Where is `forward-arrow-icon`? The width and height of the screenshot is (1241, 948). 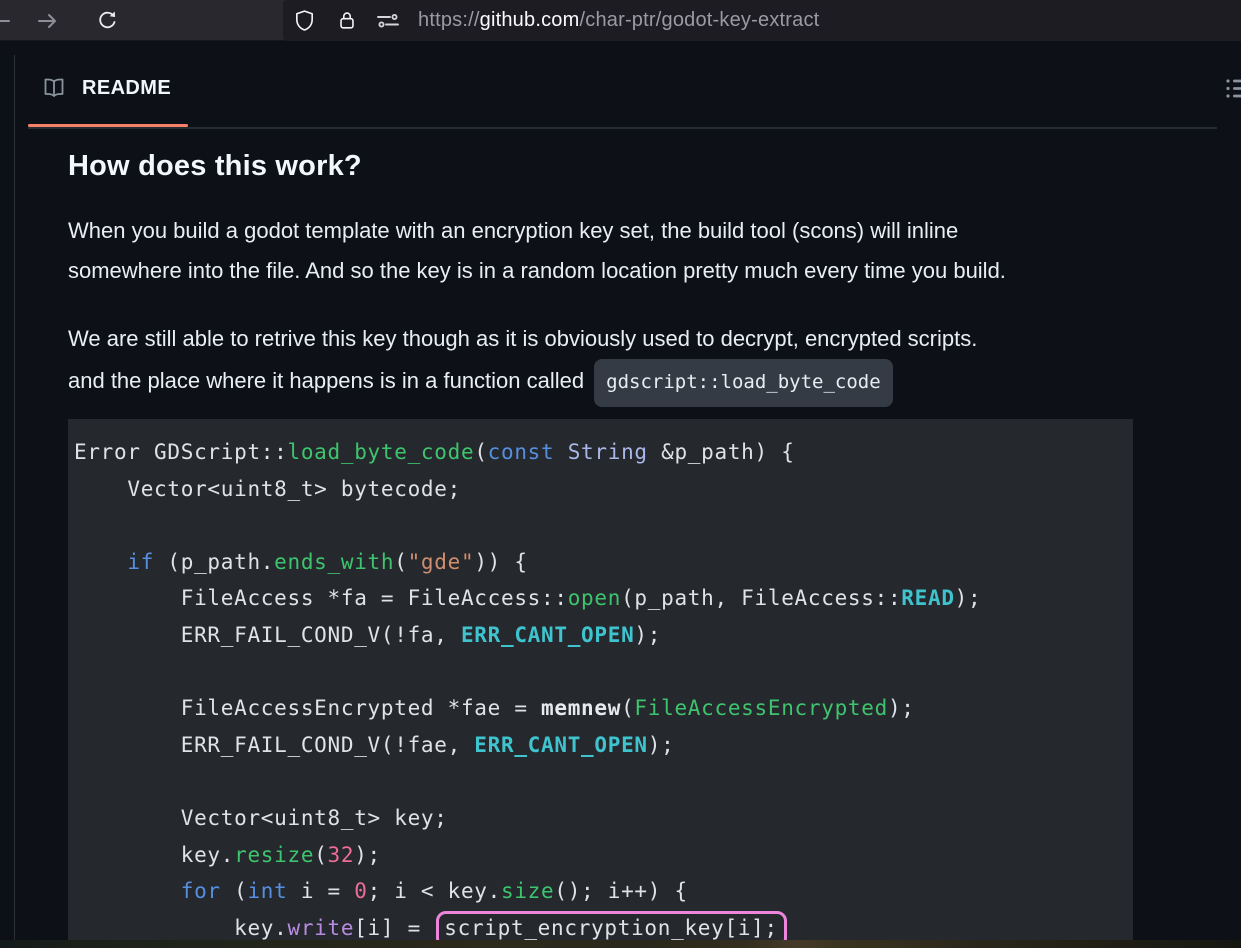
forward-arrow-icon is located at coordinates (47, 21).